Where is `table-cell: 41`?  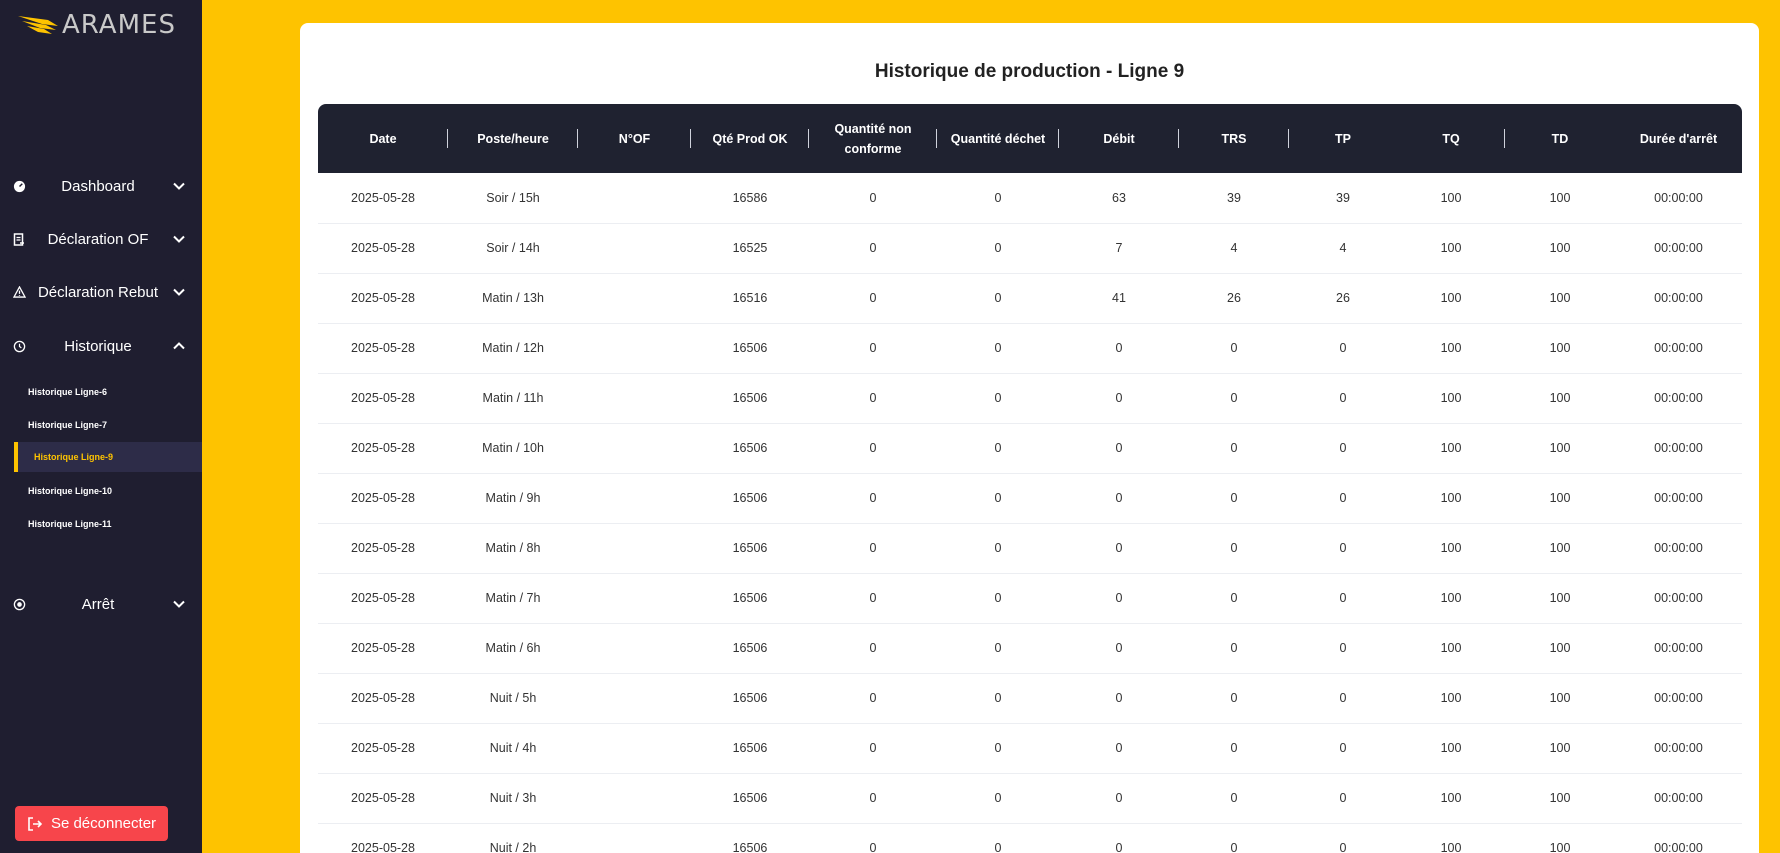 table-cell: 41 is located at coordinates (1119, 298).